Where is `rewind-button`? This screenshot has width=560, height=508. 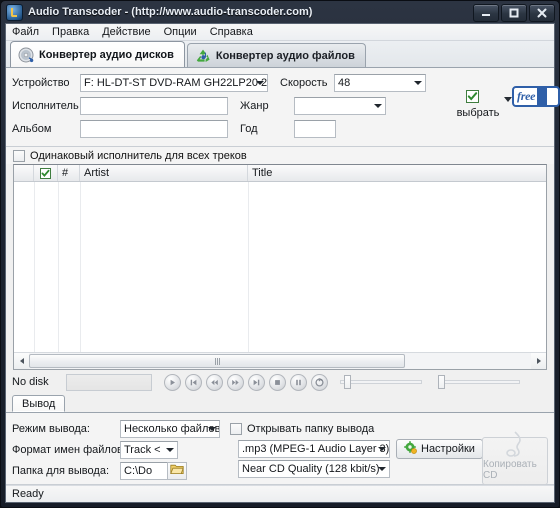
rewind-button is located at coordinates (214, 382).